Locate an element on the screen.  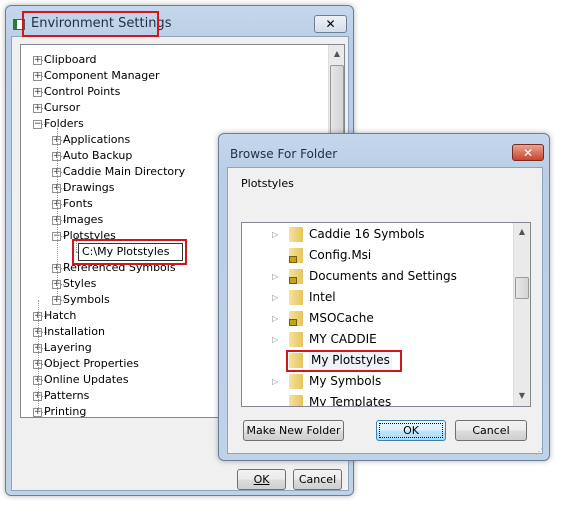
folder-name: Config.Msi is located at coordinates (340, 255).